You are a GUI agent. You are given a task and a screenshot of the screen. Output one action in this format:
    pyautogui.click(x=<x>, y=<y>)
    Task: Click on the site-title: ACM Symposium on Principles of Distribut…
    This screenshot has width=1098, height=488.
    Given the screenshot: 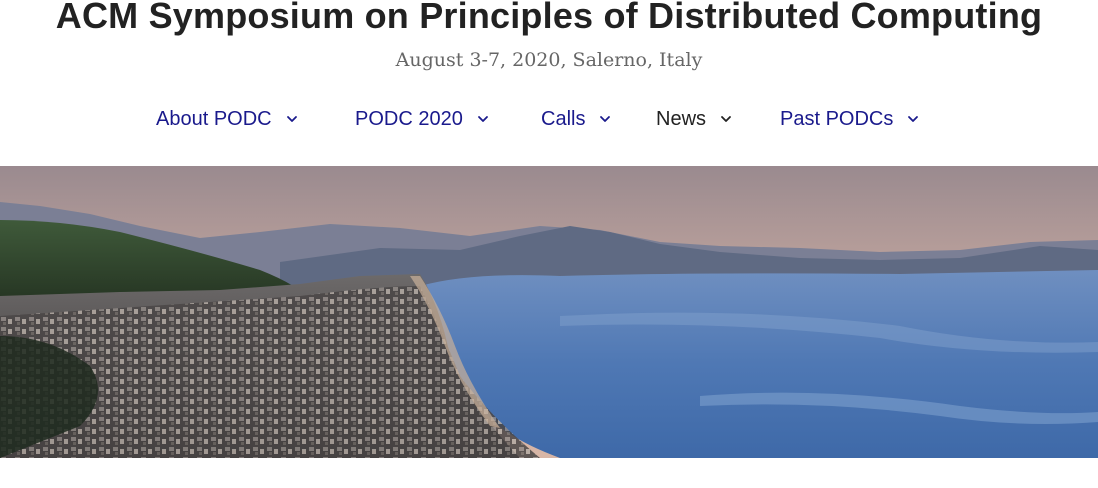 What is the action you would take?
    pyautogui.click(x=549, y=18)
    